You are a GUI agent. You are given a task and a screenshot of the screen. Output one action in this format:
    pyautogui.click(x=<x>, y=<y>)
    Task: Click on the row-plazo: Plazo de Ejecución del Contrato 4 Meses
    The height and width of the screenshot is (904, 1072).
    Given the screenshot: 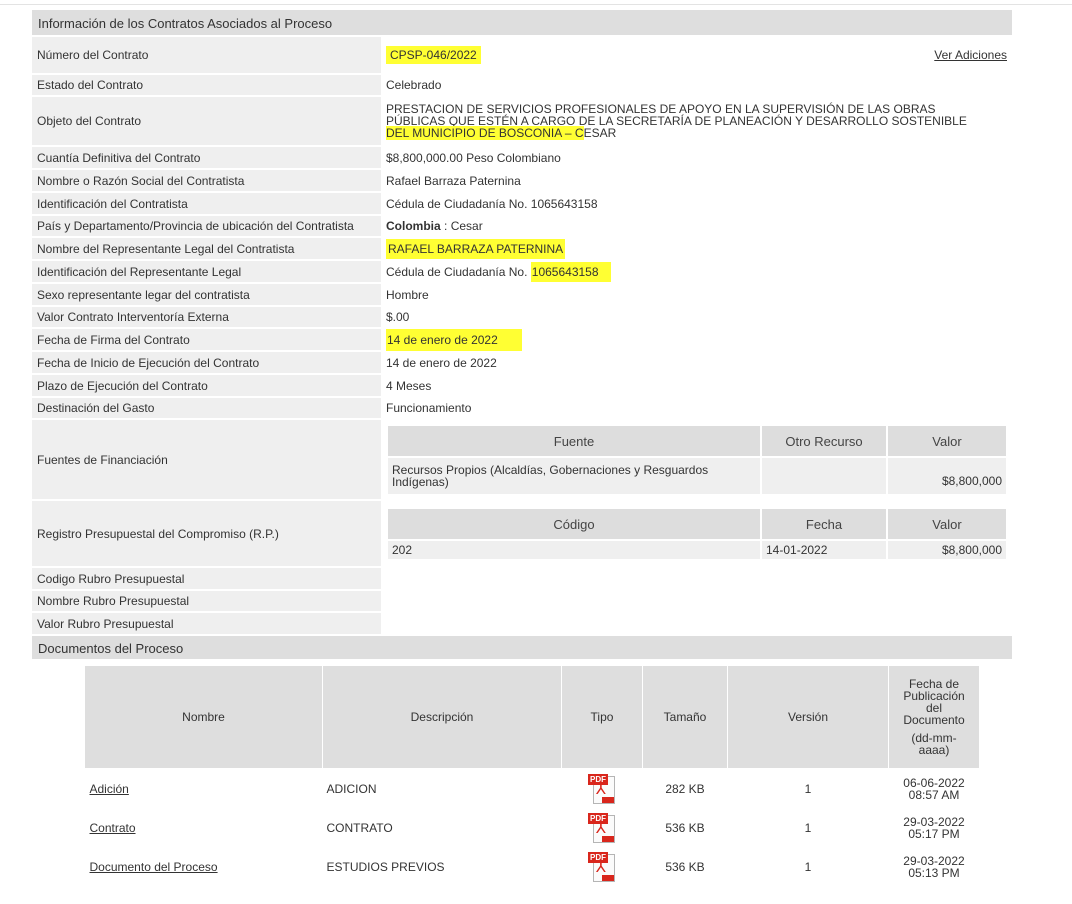 What is the action you would take?
    pyautogui.click(x=522, y=386)
    